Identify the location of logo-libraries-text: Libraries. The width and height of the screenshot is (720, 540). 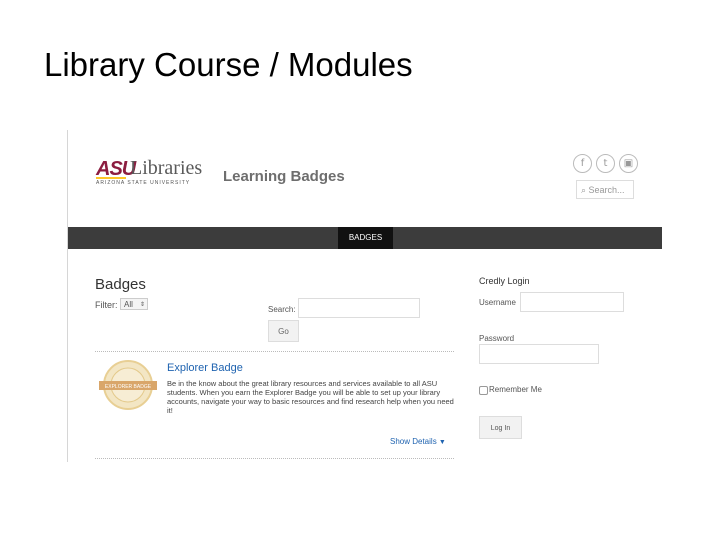
(166, 168).